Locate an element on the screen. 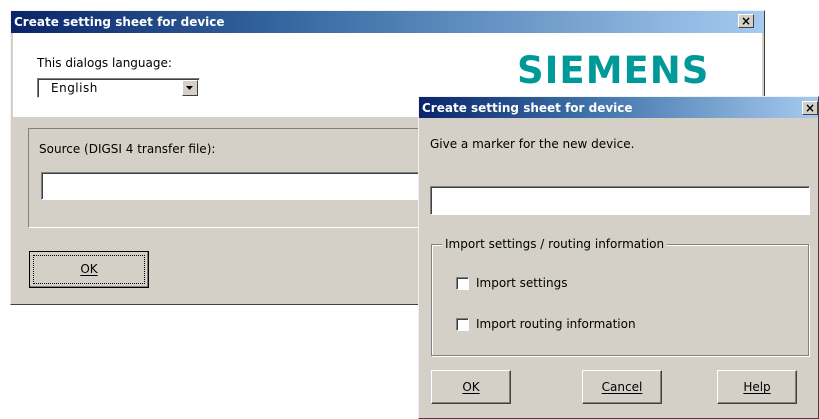 Image resolution: width=819 pixels, height=419 pixels. language-select-value: English is located at coordinates (74, 88).